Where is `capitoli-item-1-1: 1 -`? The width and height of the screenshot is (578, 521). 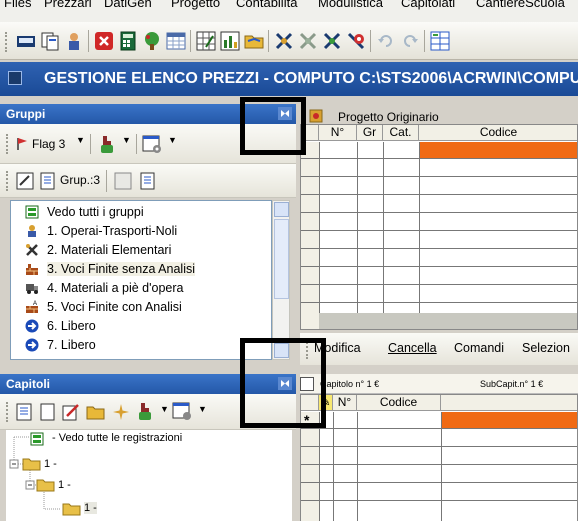
capitoli-item-1-1: 1 - is located at coordinates (64, 485).